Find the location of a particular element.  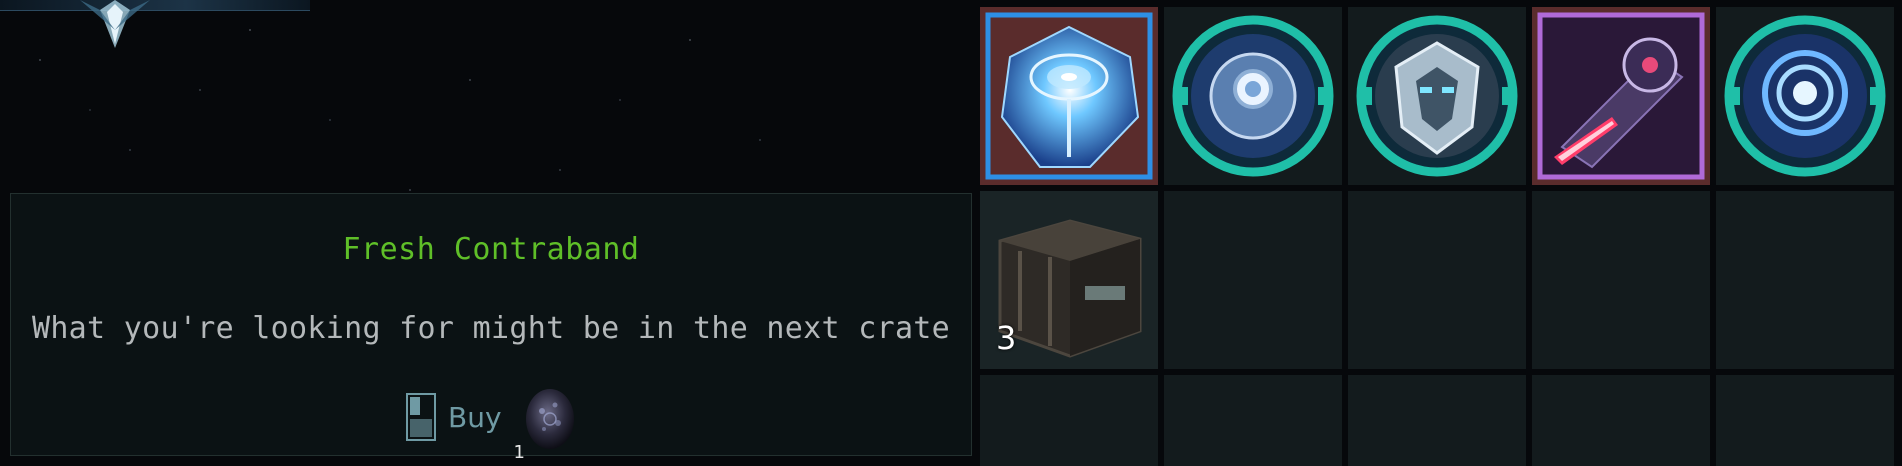

laser-weapon-icon is located at coordinates (1621, 96).